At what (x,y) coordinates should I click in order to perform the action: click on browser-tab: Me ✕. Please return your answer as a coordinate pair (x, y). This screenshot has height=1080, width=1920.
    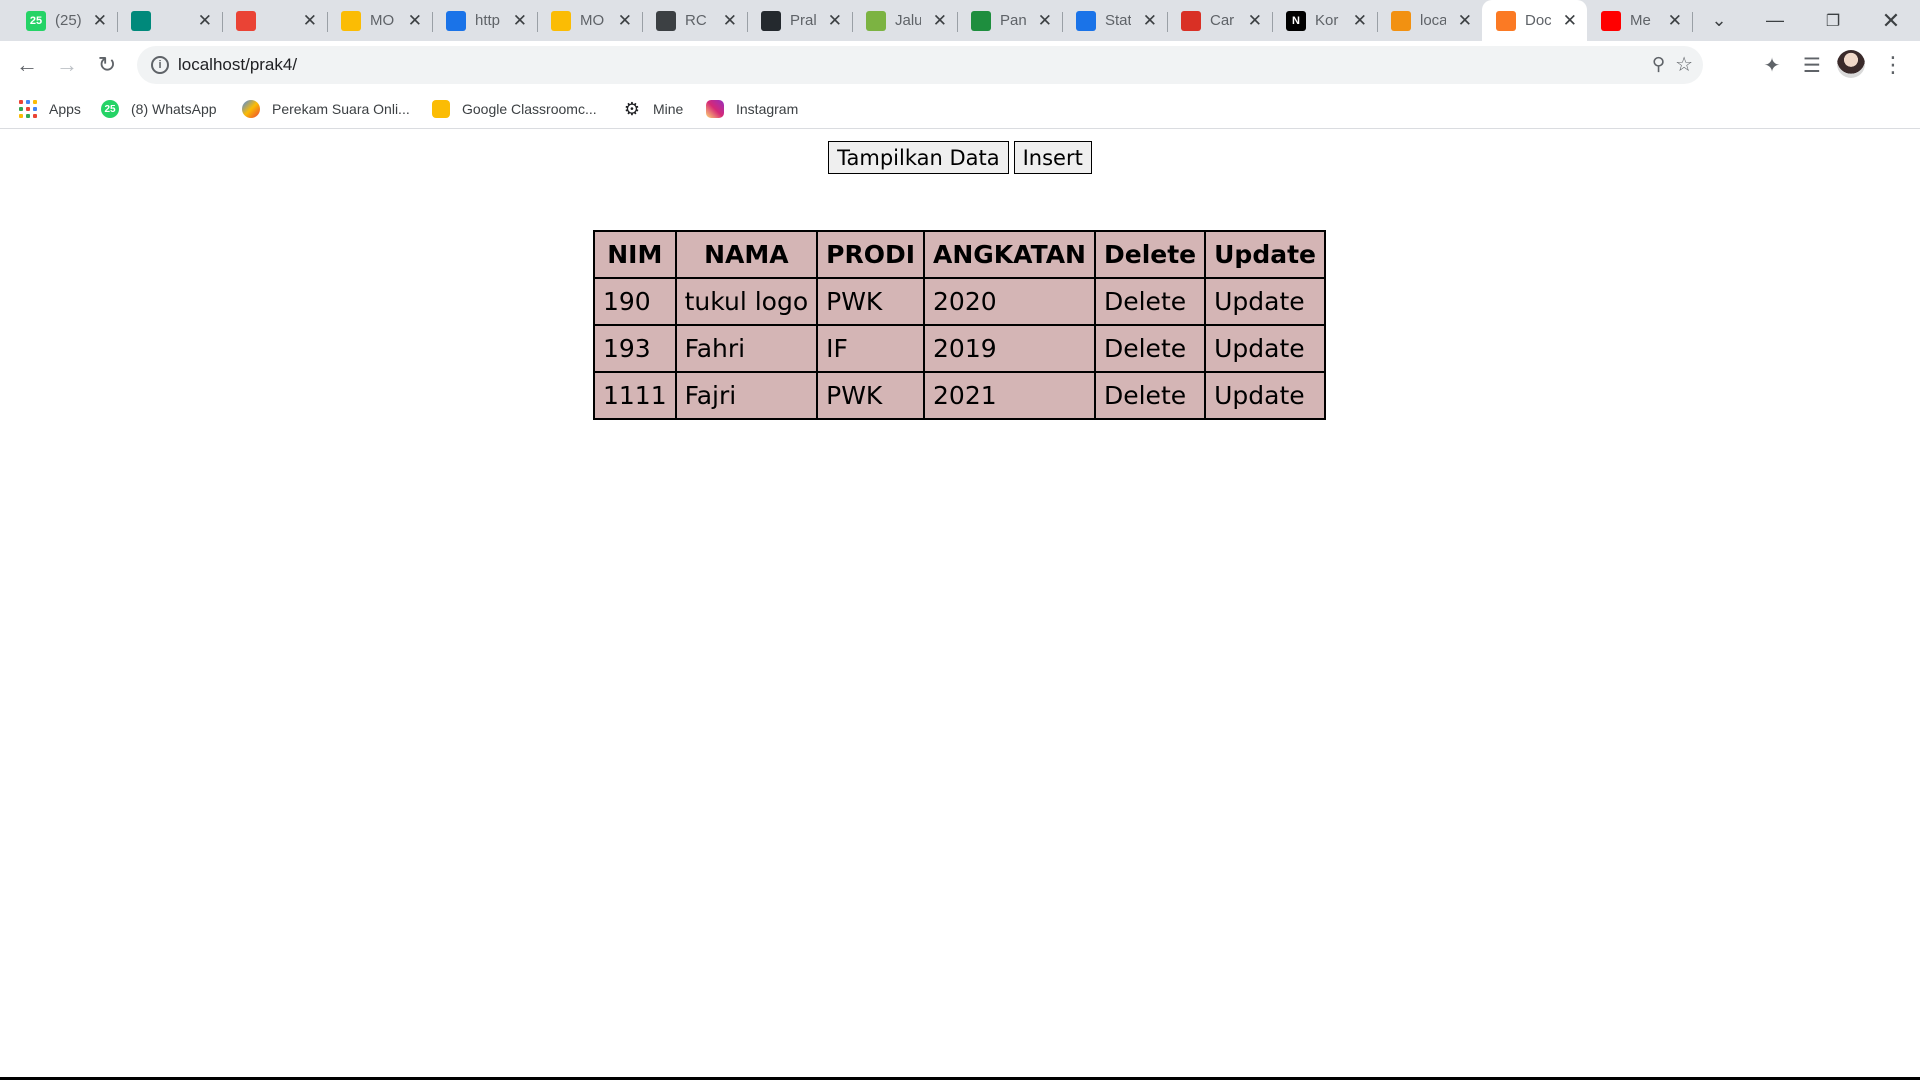
    Looking at the image, I should click on (1640, 20).